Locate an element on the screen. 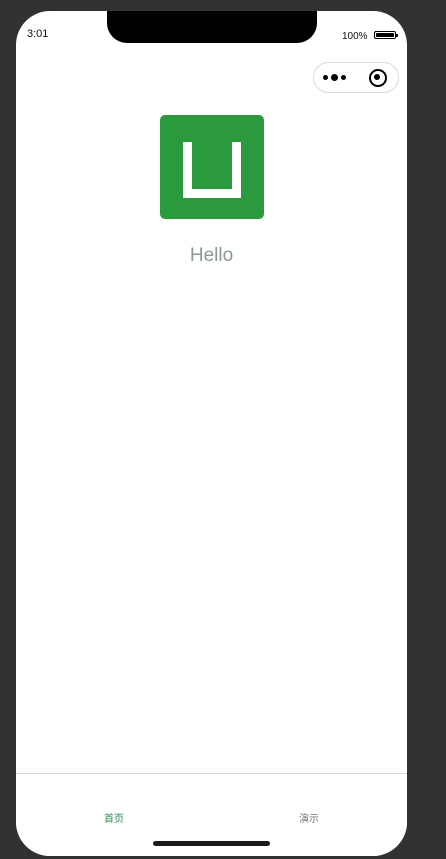  hello-text: Hello is located at coordinates (211, 255).